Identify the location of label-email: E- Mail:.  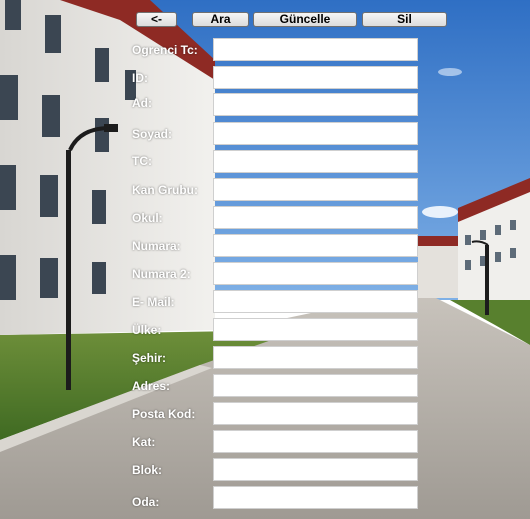
(153, 302).